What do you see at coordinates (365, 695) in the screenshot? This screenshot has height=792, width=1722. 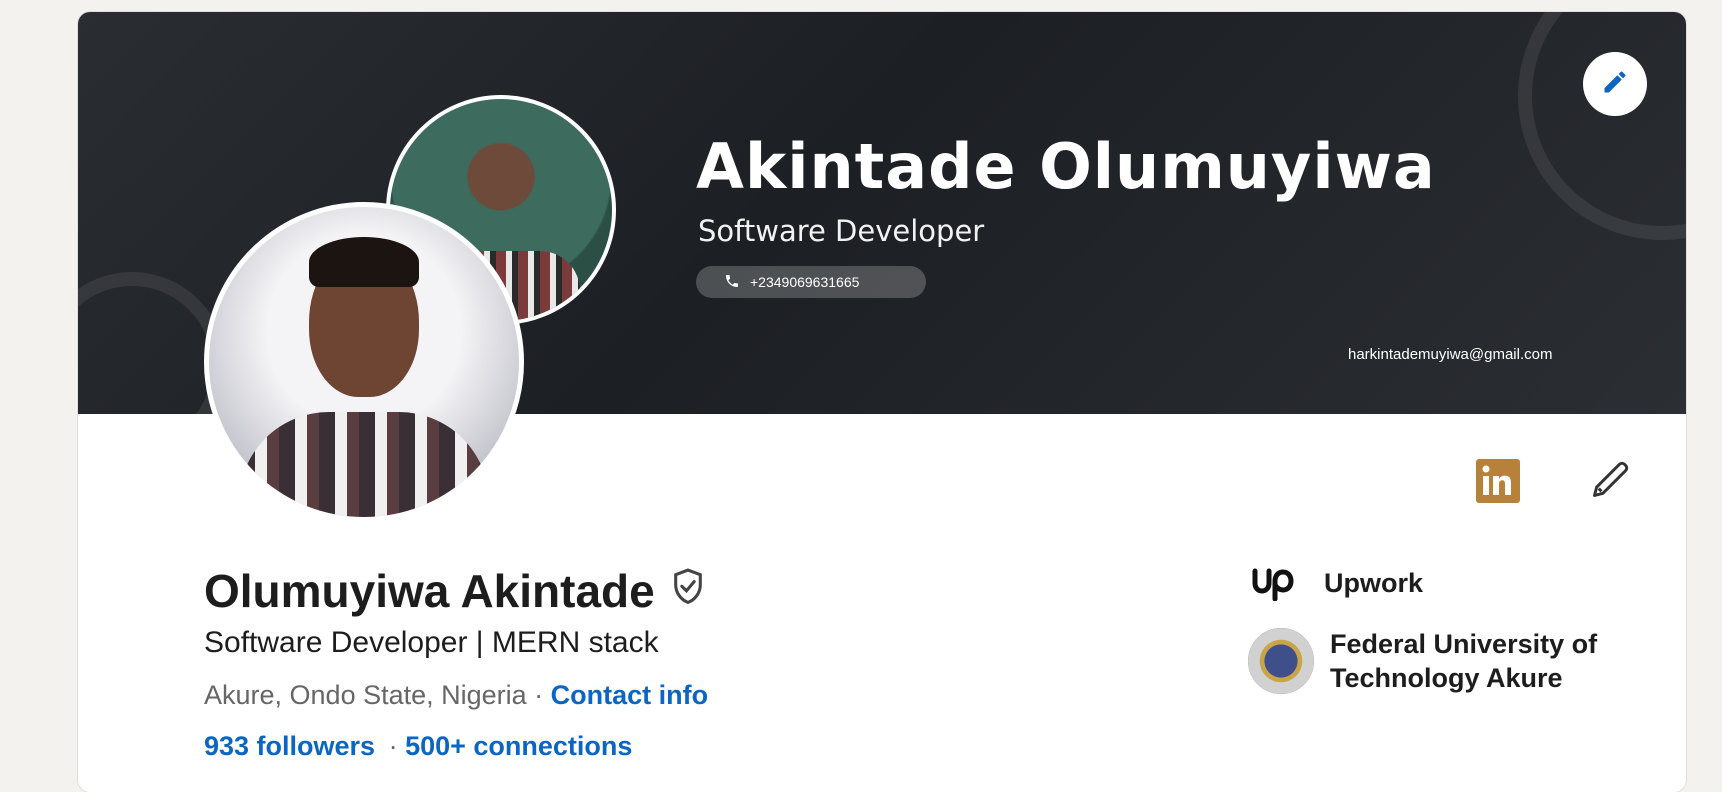 I see `profile-location: Akure, Ondo State, Nigeria` at bounding box center [365, 695].